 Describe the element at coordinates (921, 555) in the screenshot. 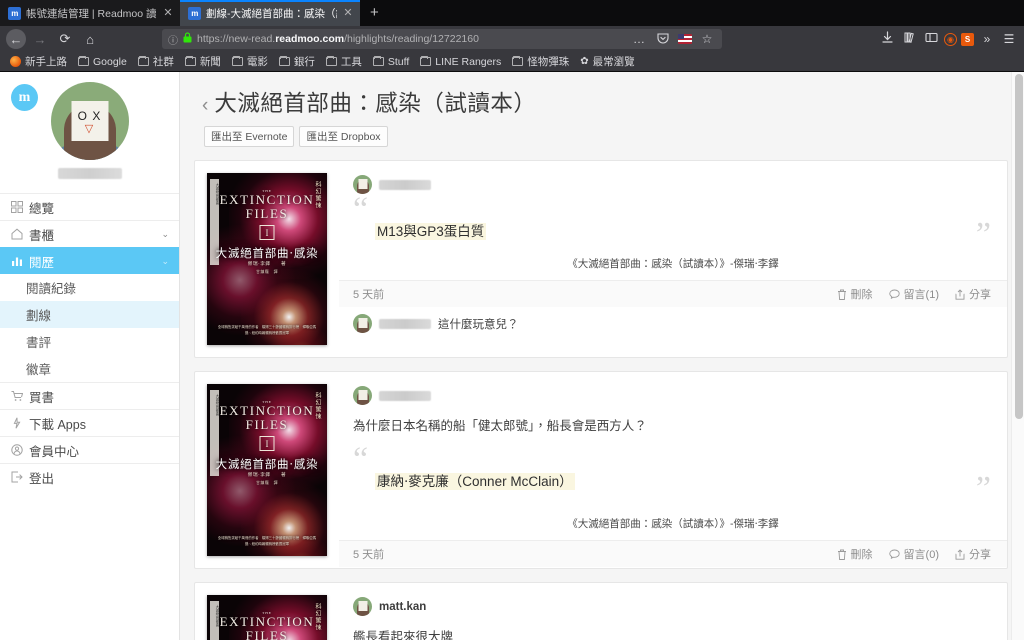

I see `comment-label: 留言(0)` at that location.